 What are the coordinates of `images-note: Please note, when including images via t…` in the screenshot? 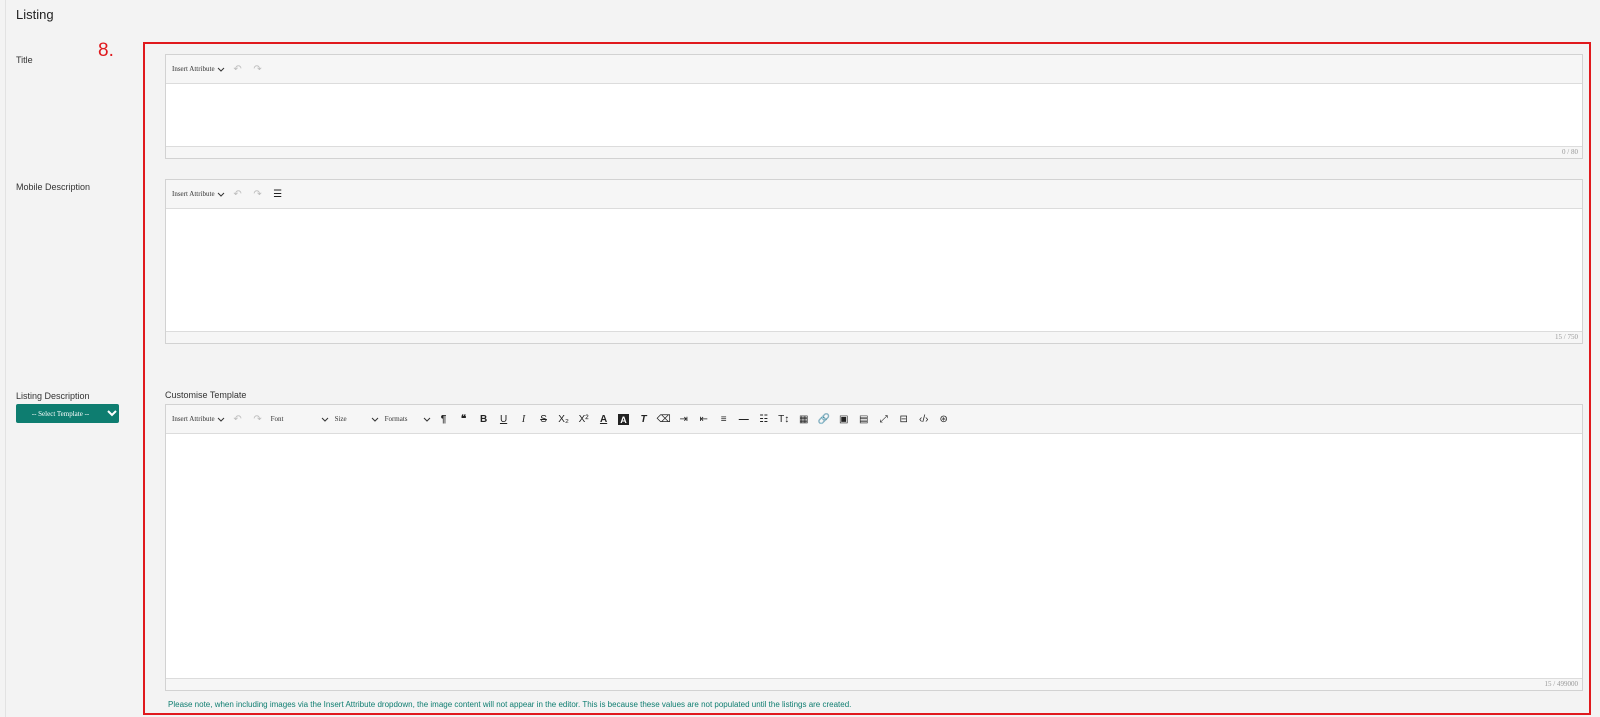 It's located at (510, 704).